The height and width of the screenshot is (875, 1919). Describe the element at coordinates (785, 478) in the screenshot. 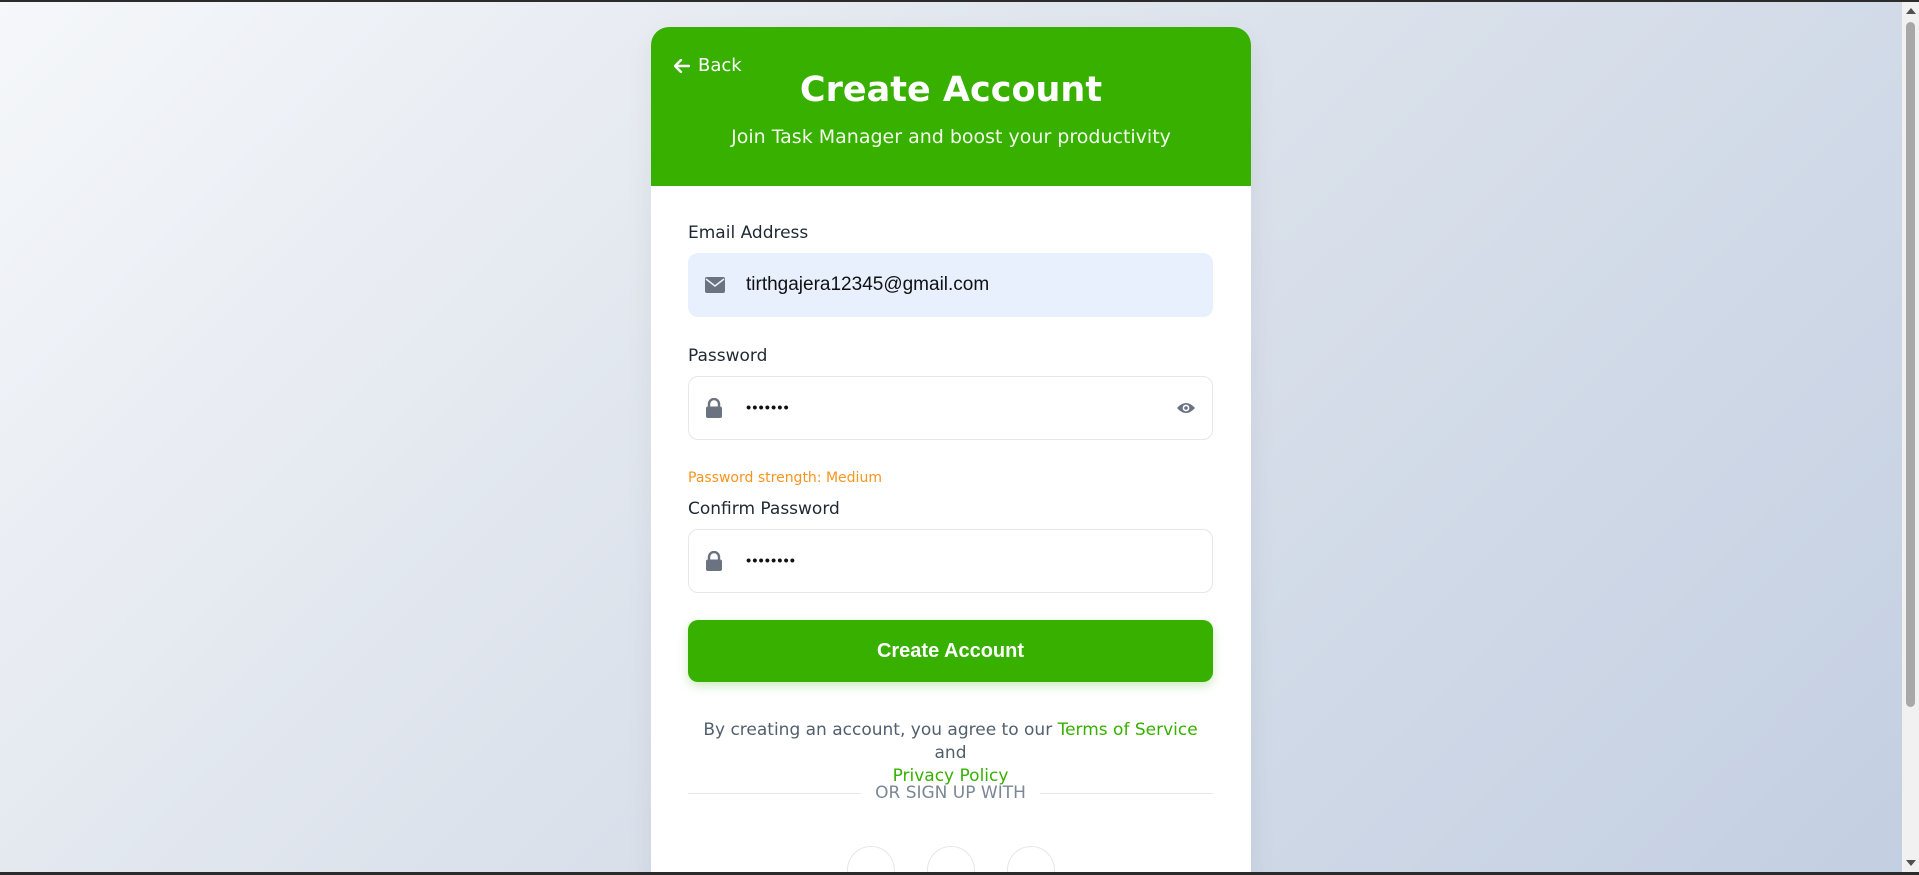

I see `password-strength-text: Password strength: Medium` at that location.